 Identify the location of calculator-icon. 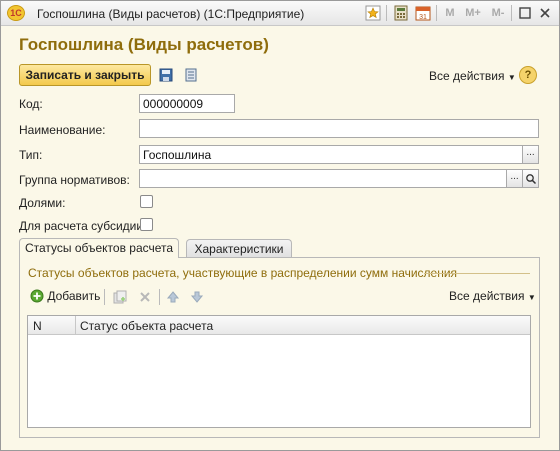
(401, 13).